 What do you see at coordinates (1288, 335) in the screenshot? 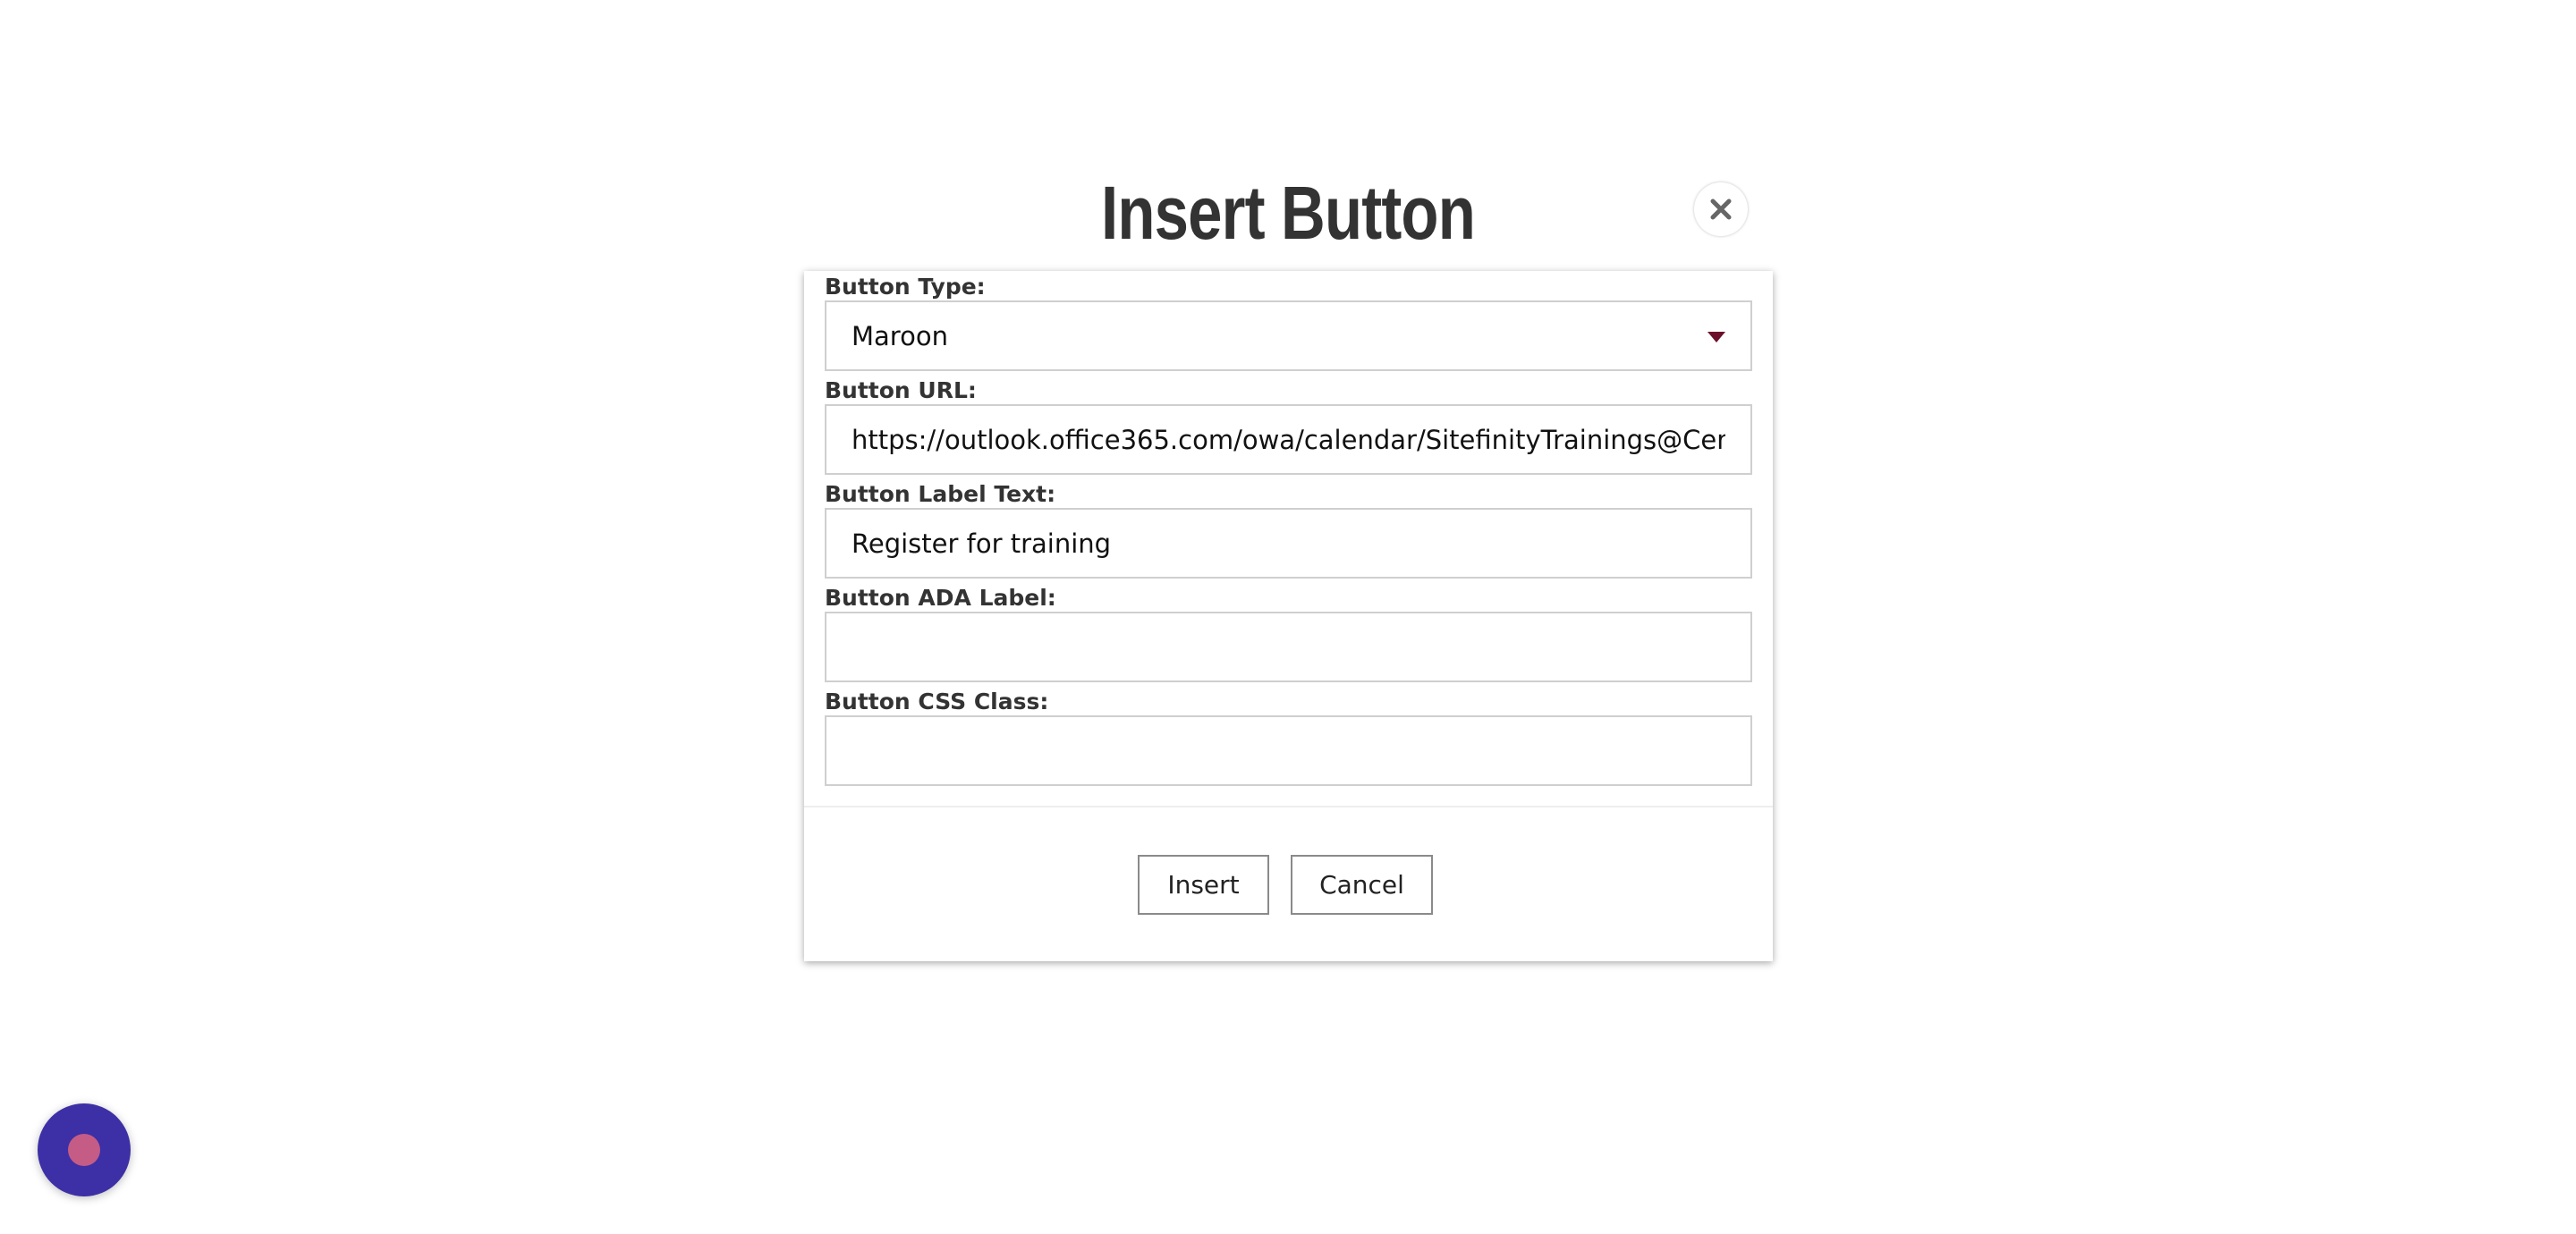
I see `button-type-select: Maroon` at bounding box center [1288, 335].